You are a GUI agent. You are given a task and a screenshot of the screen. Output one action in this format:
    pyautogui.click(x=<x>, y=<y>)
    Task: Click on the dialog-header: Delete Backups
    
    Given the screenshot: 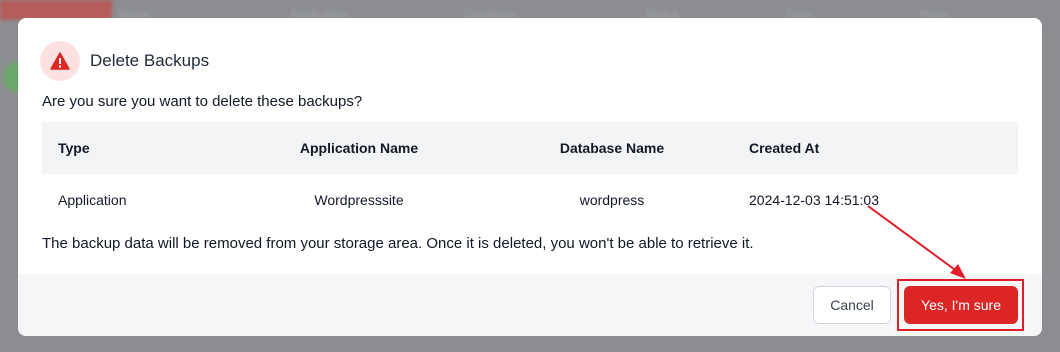 What is the action you would take?
    pyautogui.click(x=124, y=61)
    